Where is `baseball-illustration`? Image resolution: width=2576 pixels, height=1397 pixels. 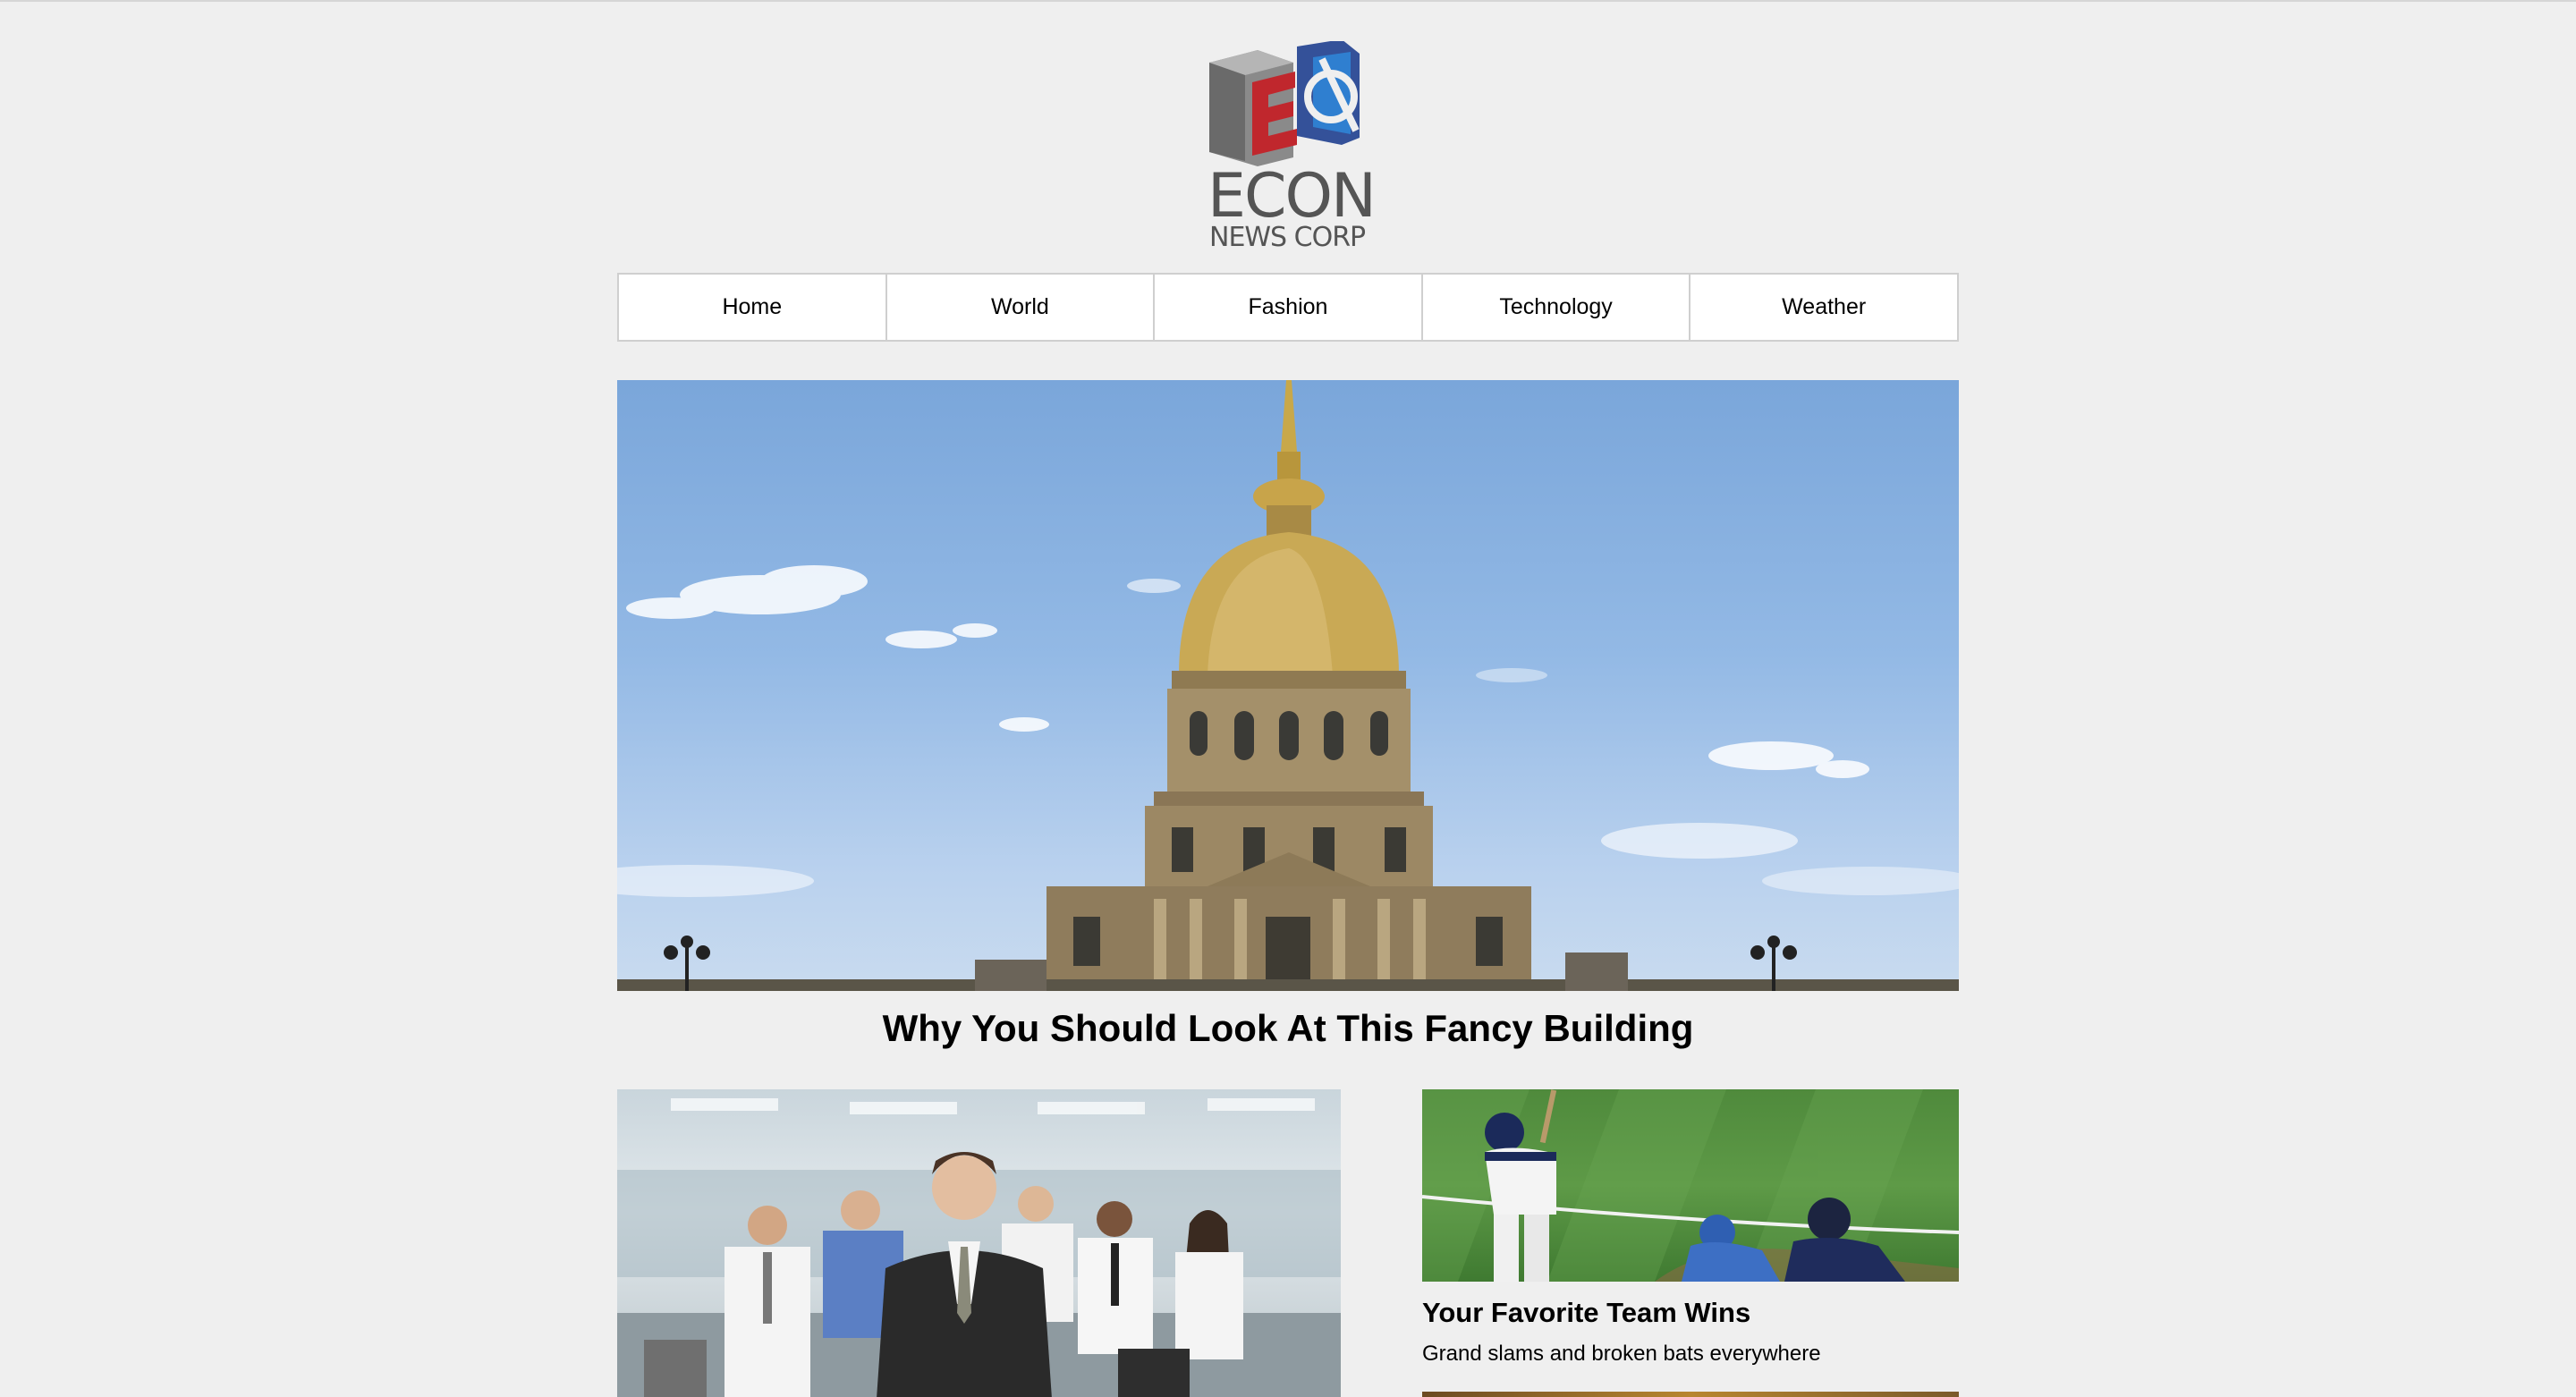
baseball-illustration is located at coordinates (1690, 1186).